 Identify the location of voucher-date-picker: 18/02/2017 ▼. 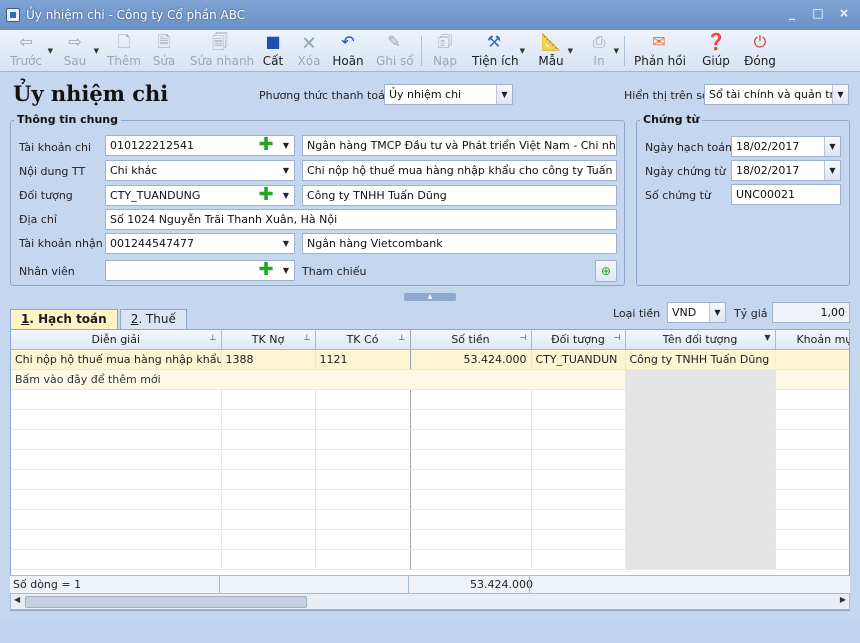
(786, 170).